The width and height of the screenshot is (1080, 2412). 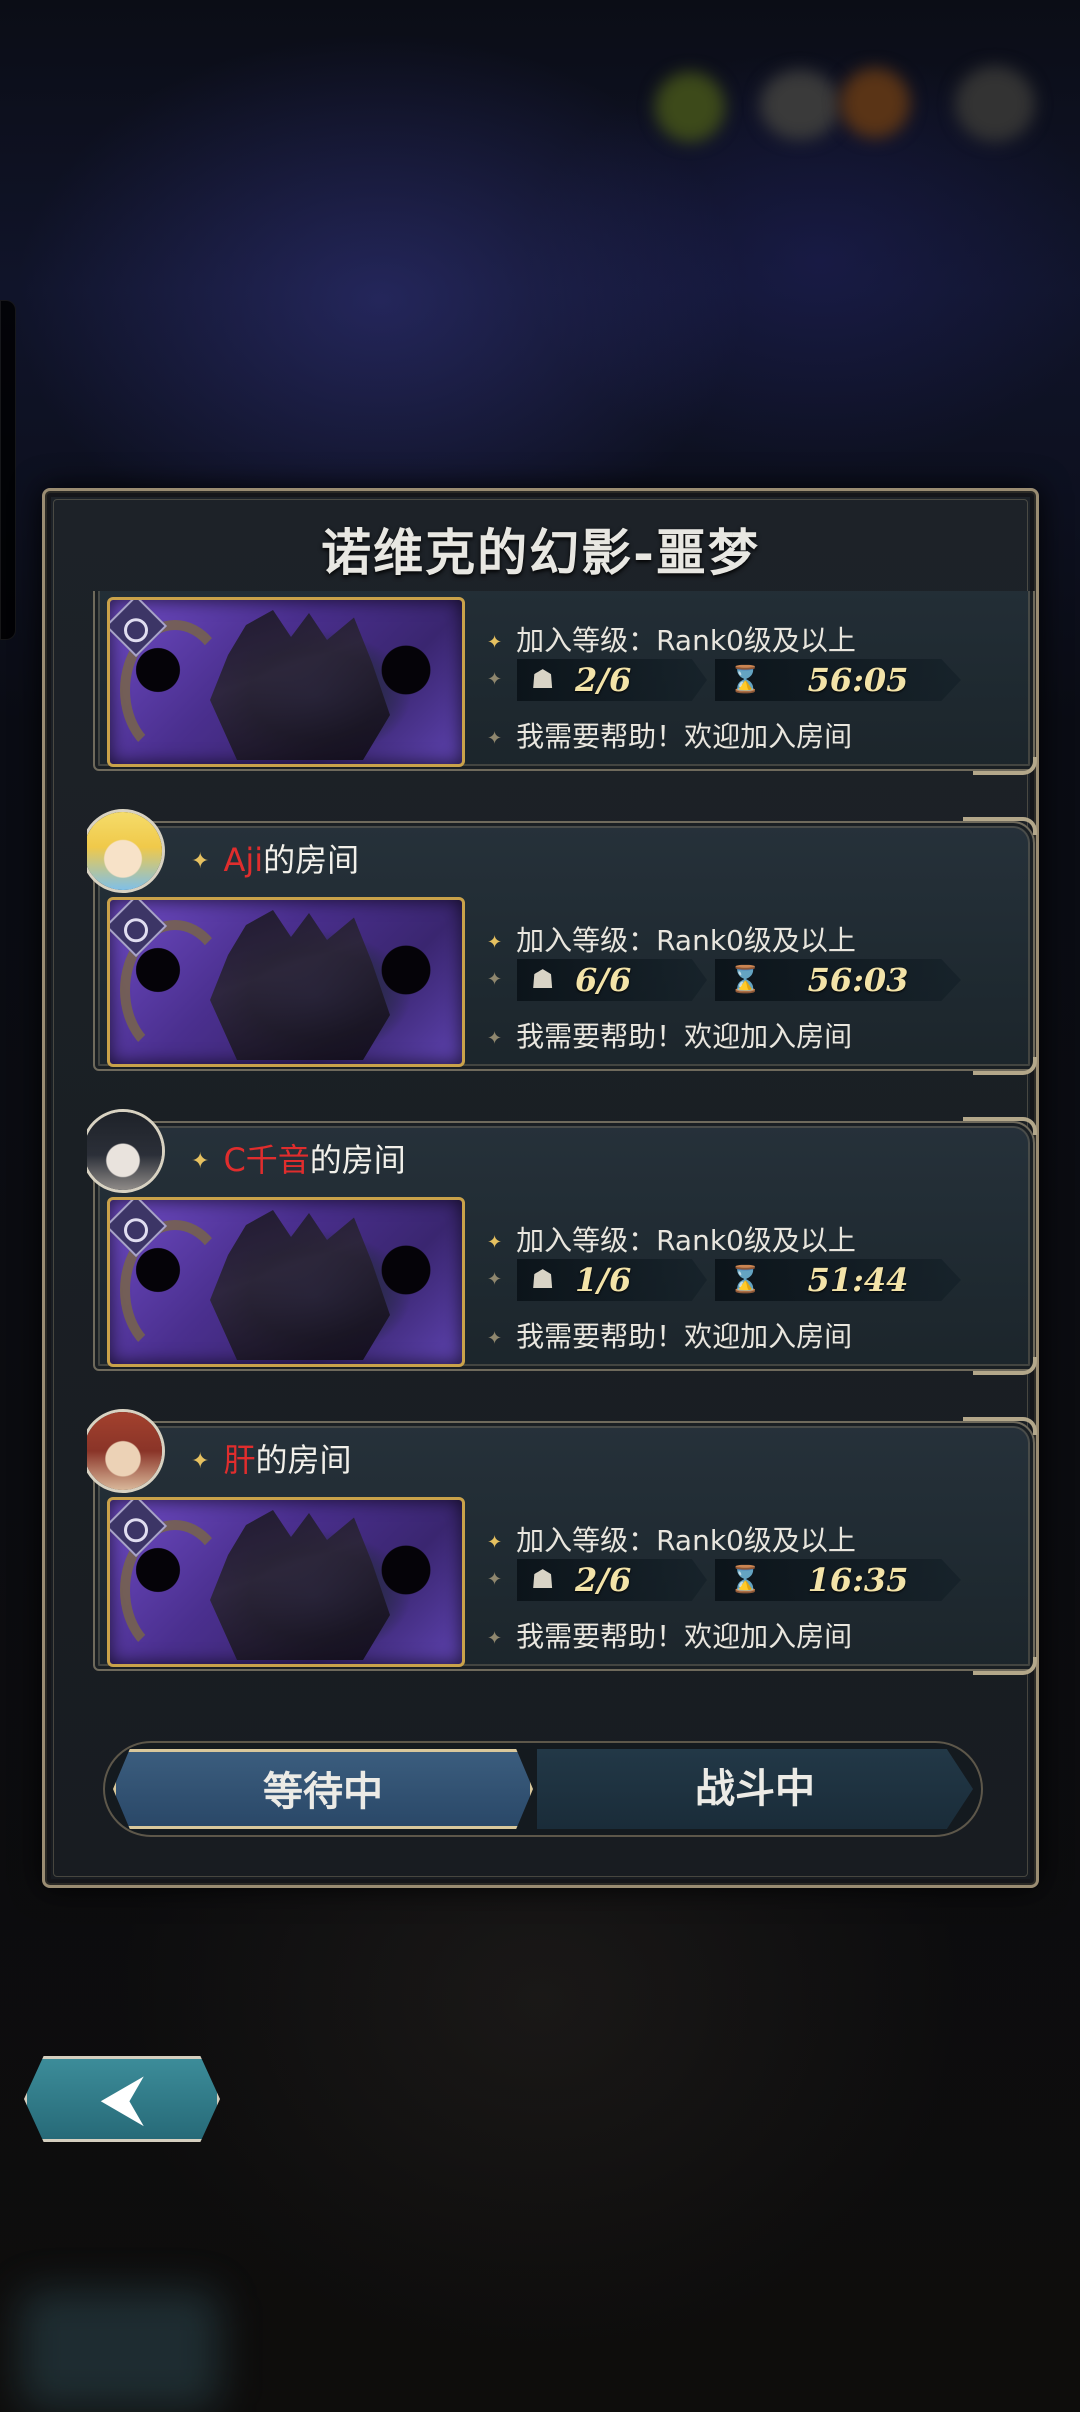 I want to click on timer-pill: ⌛ 56:05, so click(x=838, y=680).